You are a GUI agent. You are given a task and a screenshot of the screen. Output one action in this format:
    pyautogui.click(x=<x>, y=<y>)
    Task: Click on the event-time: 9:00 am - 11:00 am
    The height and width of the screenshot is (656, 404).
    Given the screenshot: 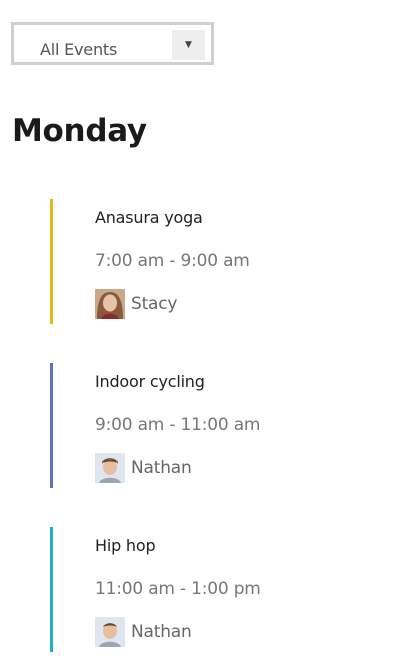 What is the action you would take?
    pyautogui.click(x=178, y=425)
    